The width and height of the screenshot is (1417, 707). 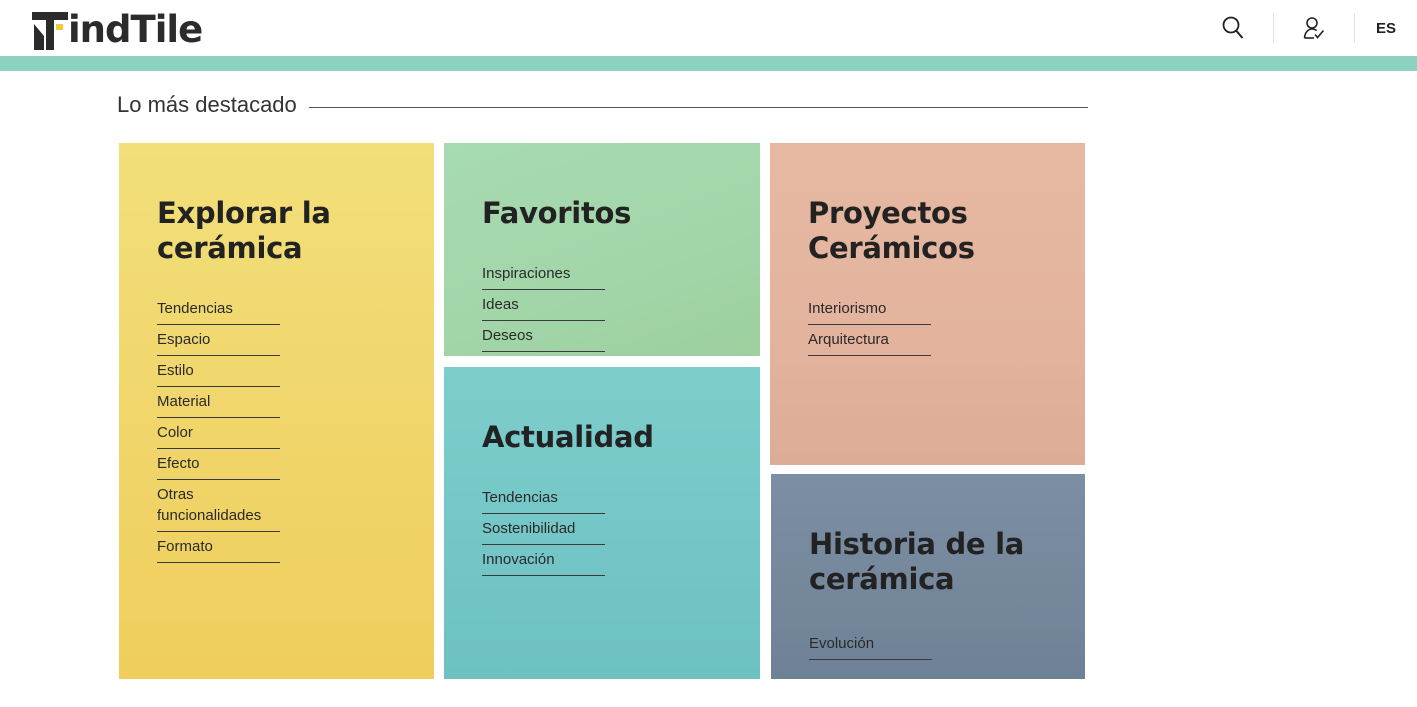 I want to click on link-color: Color, so click(x=218, y=433).